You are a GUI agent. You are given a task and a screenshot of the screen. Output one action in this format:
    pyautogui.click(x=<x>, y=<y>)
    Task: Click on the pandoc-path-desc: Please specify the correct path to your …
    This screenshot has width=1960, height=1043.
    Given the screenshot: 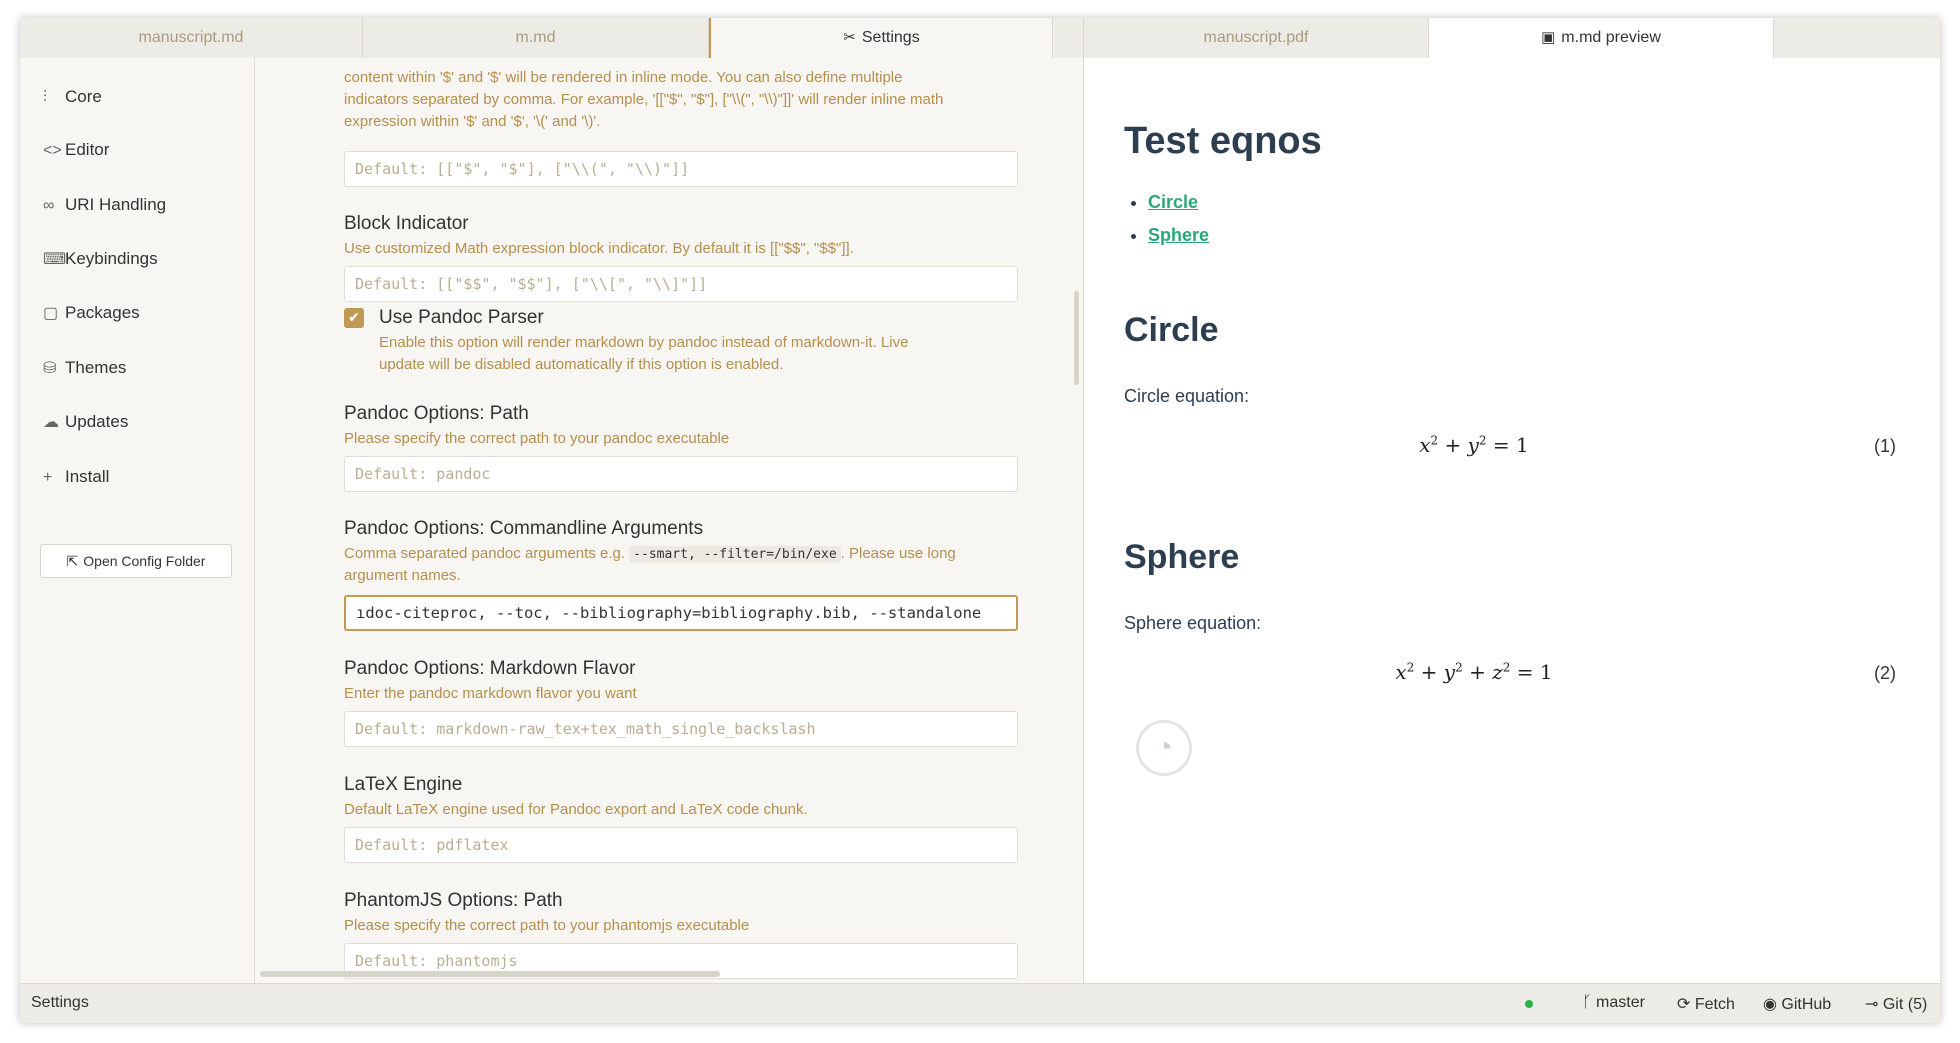 What is the action you would take?
    pyautogui.click(x=537, y=438)
    